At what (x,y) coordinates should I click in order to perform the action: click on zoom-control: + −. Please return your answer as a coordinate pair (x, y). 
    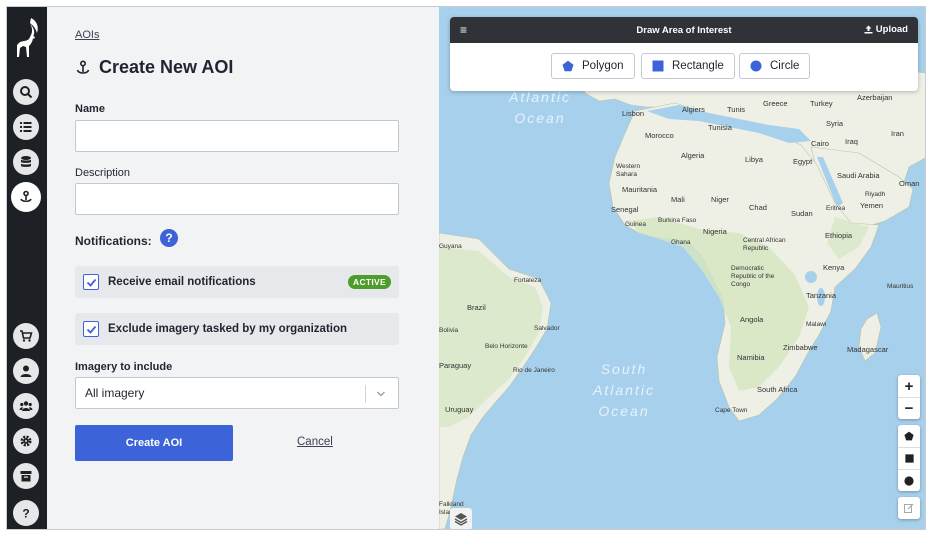
    Looking at the image, I should click on (909, 397).